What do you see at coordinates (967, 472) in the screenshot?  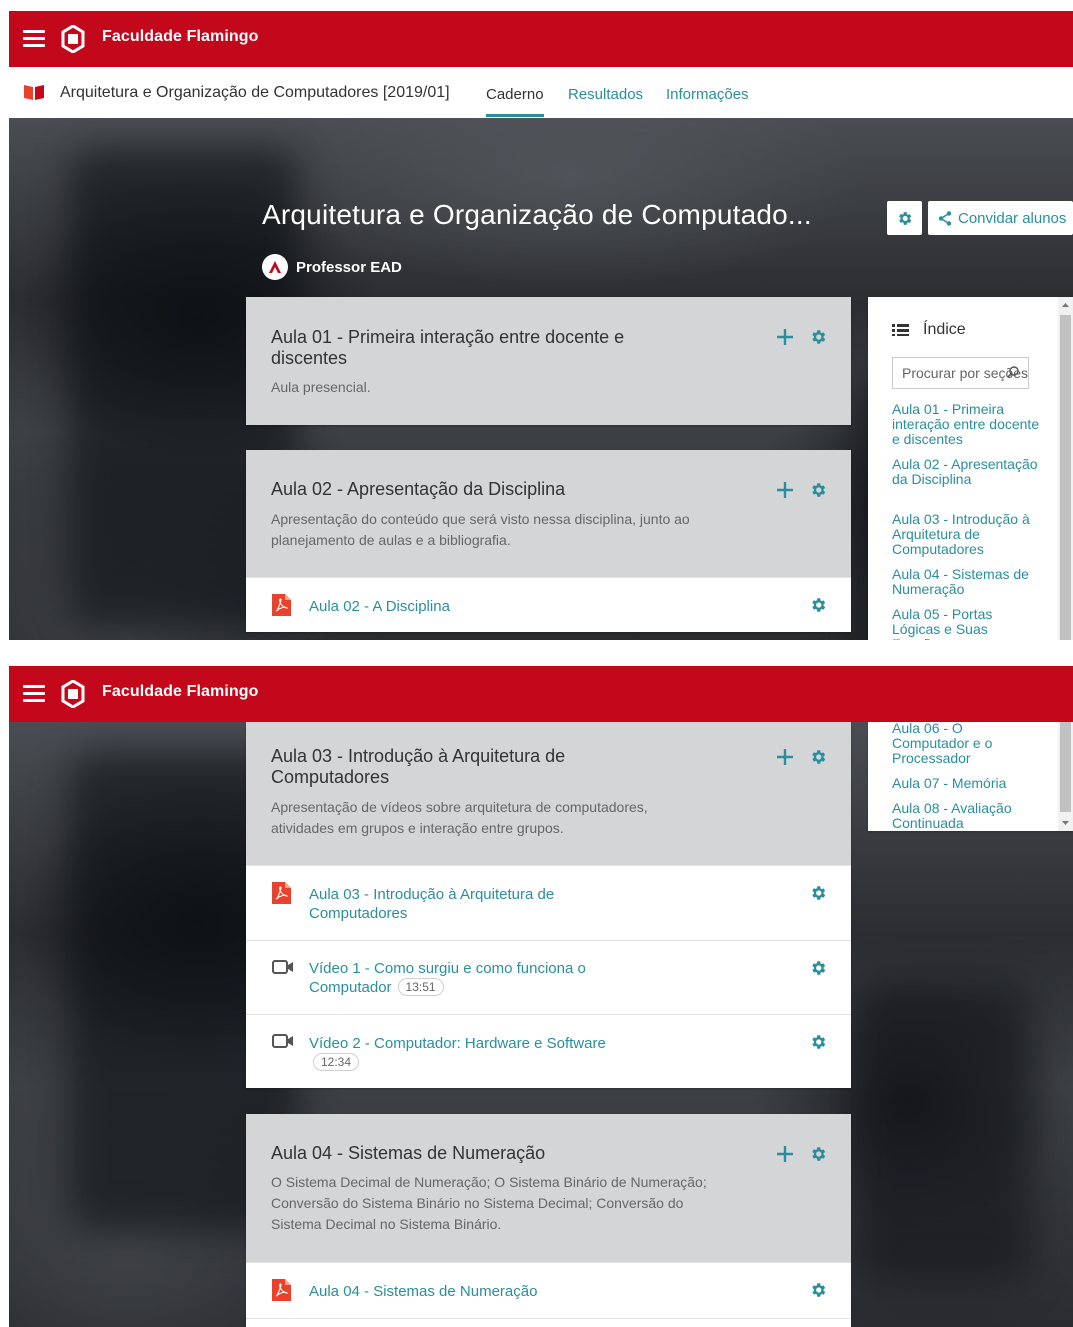 I see `index-link-aula-02: Aula 02 - Apresentação da Disciplina` at bounding box center [967, 472].